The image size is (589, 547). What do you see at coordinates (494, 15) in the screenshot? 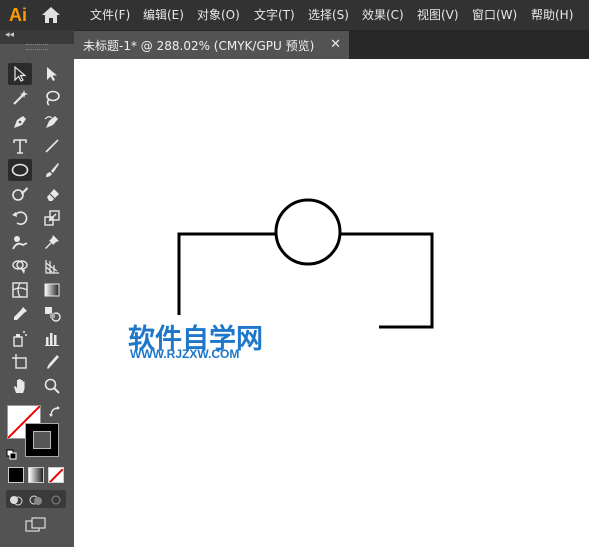
I see `menu-window: 窗口(W)` at bounding box center [494, 15].